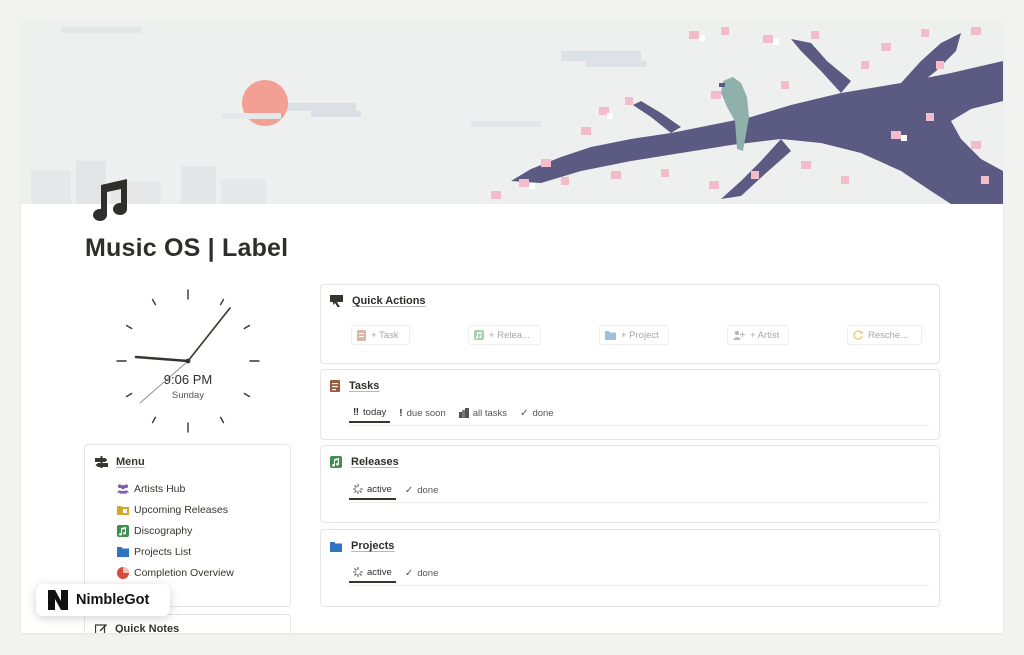 This screenshot has height=655, width=1024. I want to click on quick-notes-title: Quick Notes, so click(147, 628).